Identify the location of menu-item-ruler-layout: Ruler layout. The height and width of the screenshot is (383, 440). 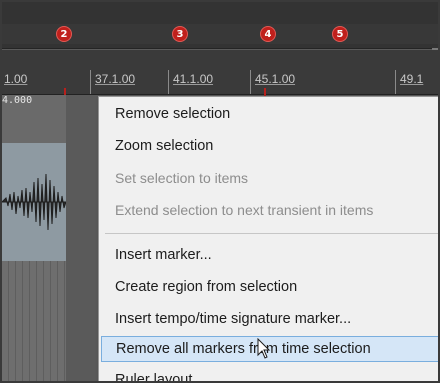
(269, 374).